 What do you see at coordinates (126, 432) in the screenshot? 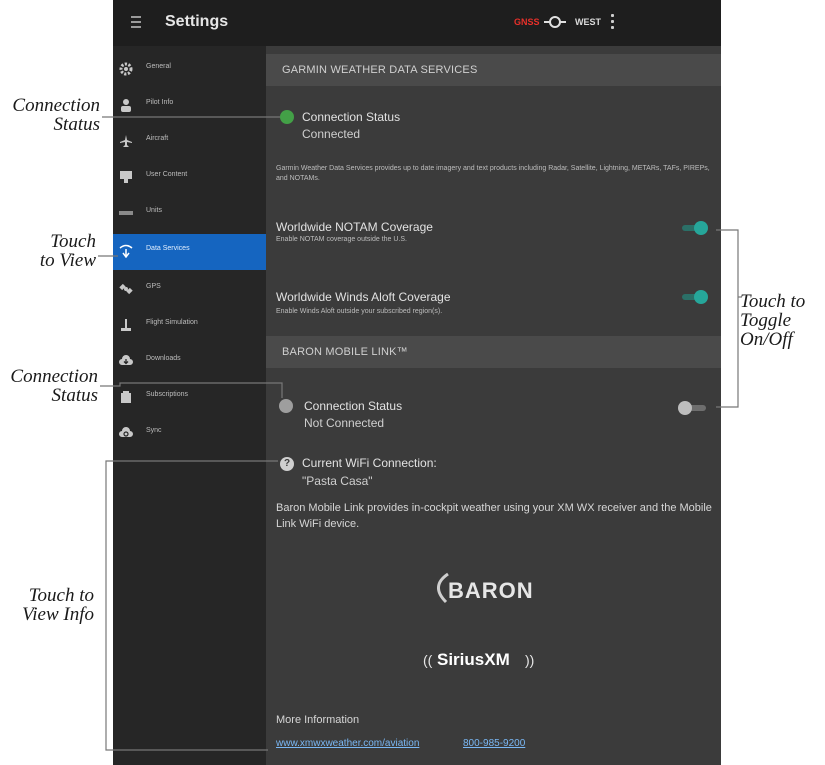
I see `cloud-sync-icon` at bounding box center [126, 432].